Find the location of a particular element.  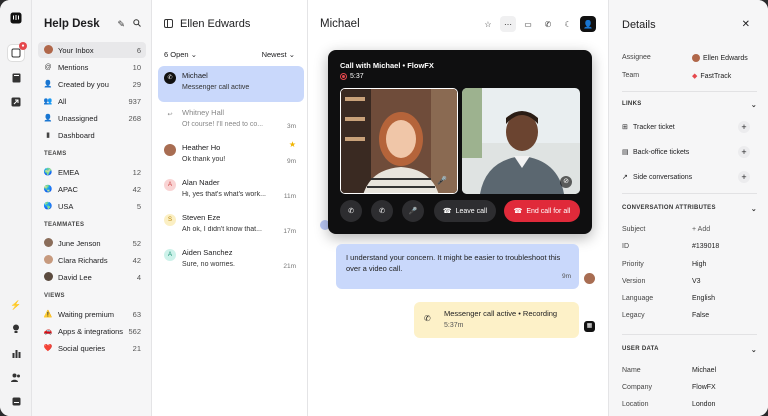

globe-icon: 🌏 is located at coordinates (48, 189).